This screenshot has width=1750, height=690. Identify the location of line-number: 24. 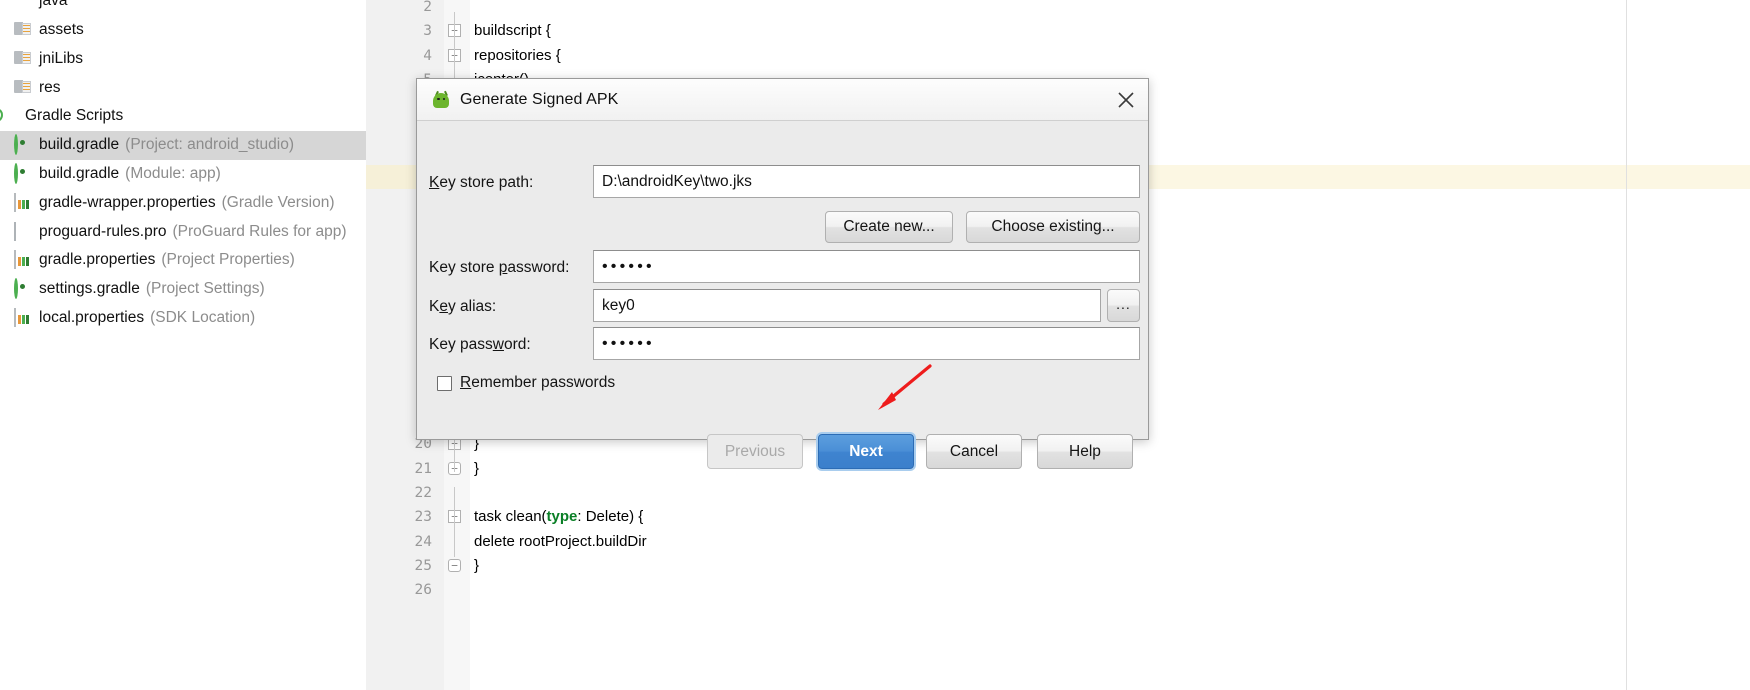
(423, 541).